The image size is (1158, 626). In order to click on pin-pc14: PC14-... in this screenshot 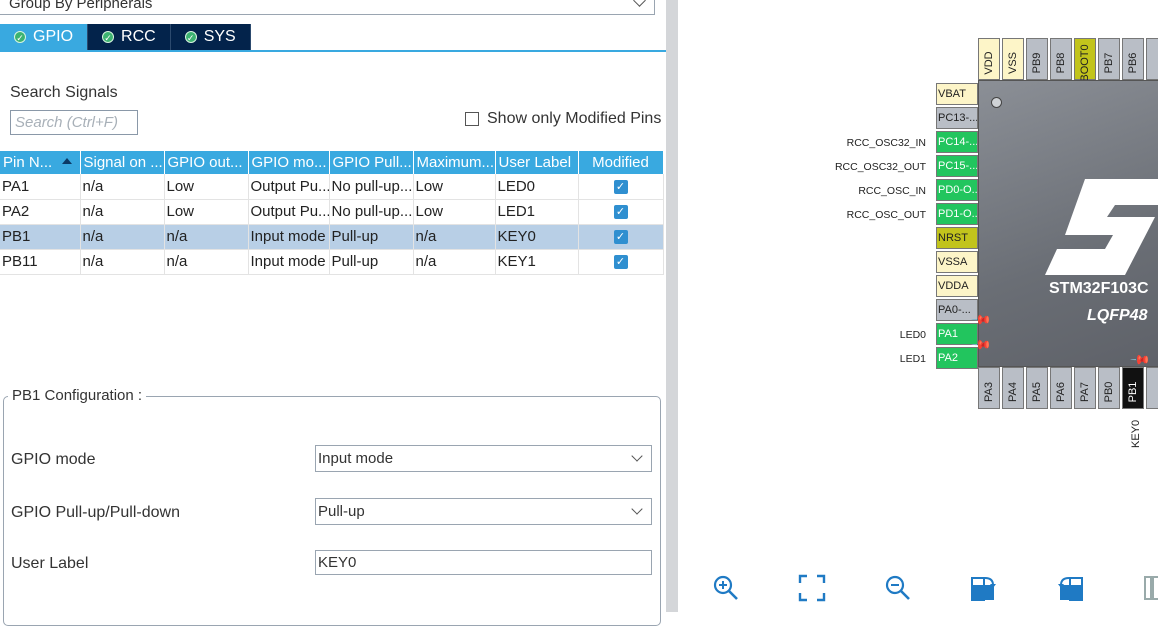, I will do `click(957, 142)`.